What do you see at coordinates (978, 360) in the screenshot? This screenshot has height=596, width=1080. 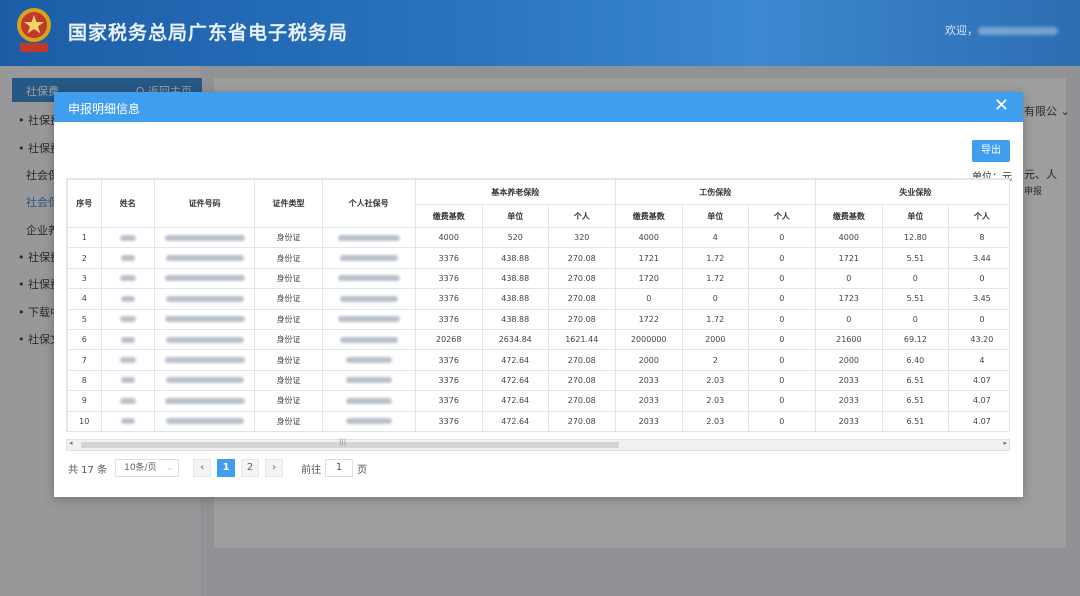 I see `cell-value: 4` at bounding box center [978, 360].